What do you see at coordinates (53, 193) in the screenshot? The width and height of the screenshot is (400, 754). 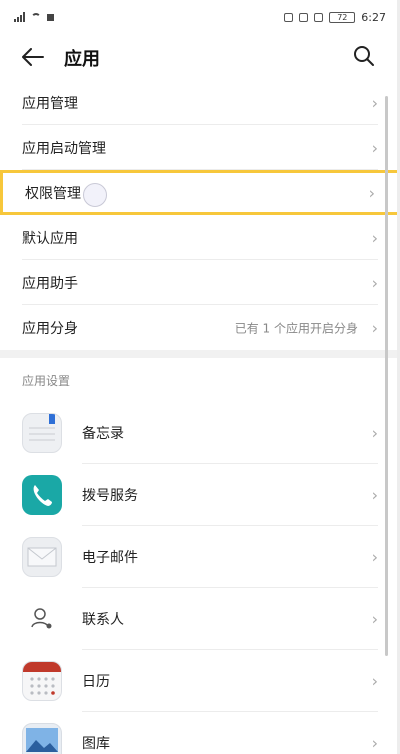 I see `settings-item-label: 权限管理` at bounding box center [53, 193].